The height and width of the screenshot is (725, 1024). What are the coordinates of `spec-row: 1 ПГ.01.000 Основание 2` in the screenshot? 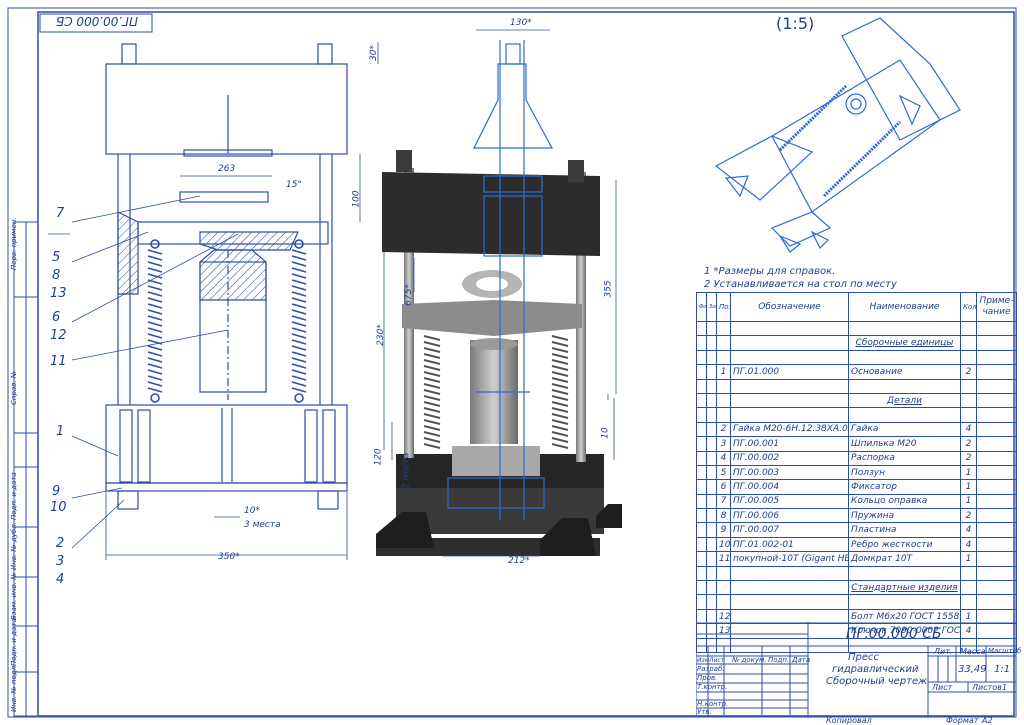 It's located at (856, 372).